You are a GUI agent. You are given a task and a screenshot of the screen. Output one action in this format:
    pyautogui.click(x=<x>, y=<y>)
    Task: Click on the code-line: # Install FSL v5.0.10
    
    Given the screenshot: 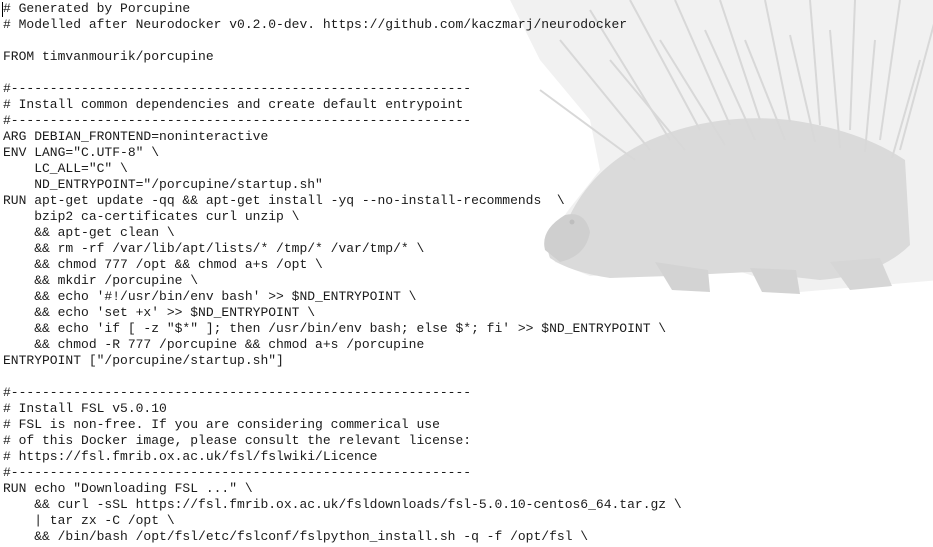 What is the action you would take?
    pyautogui.click(x=85, y=408)
    